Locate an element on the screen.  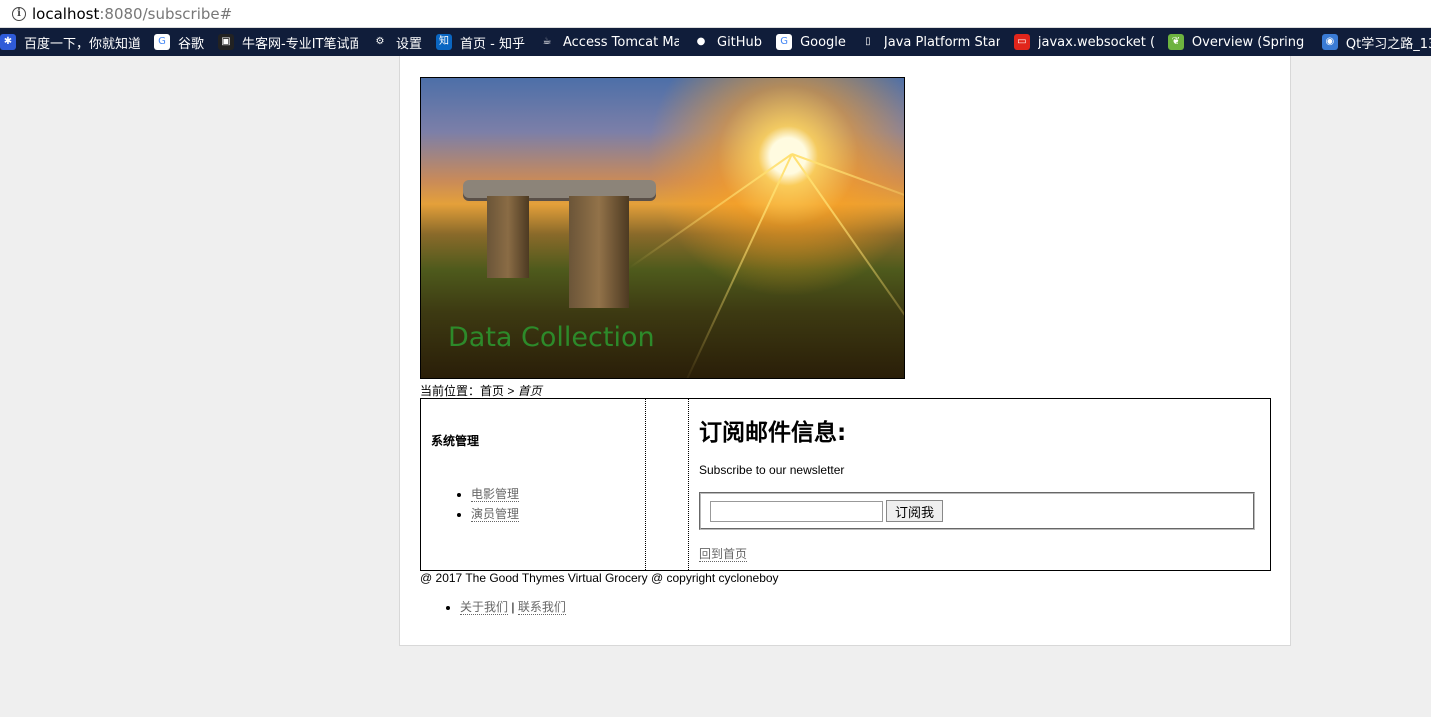
java-icon: ☕ is located at coordinates (547, 42).